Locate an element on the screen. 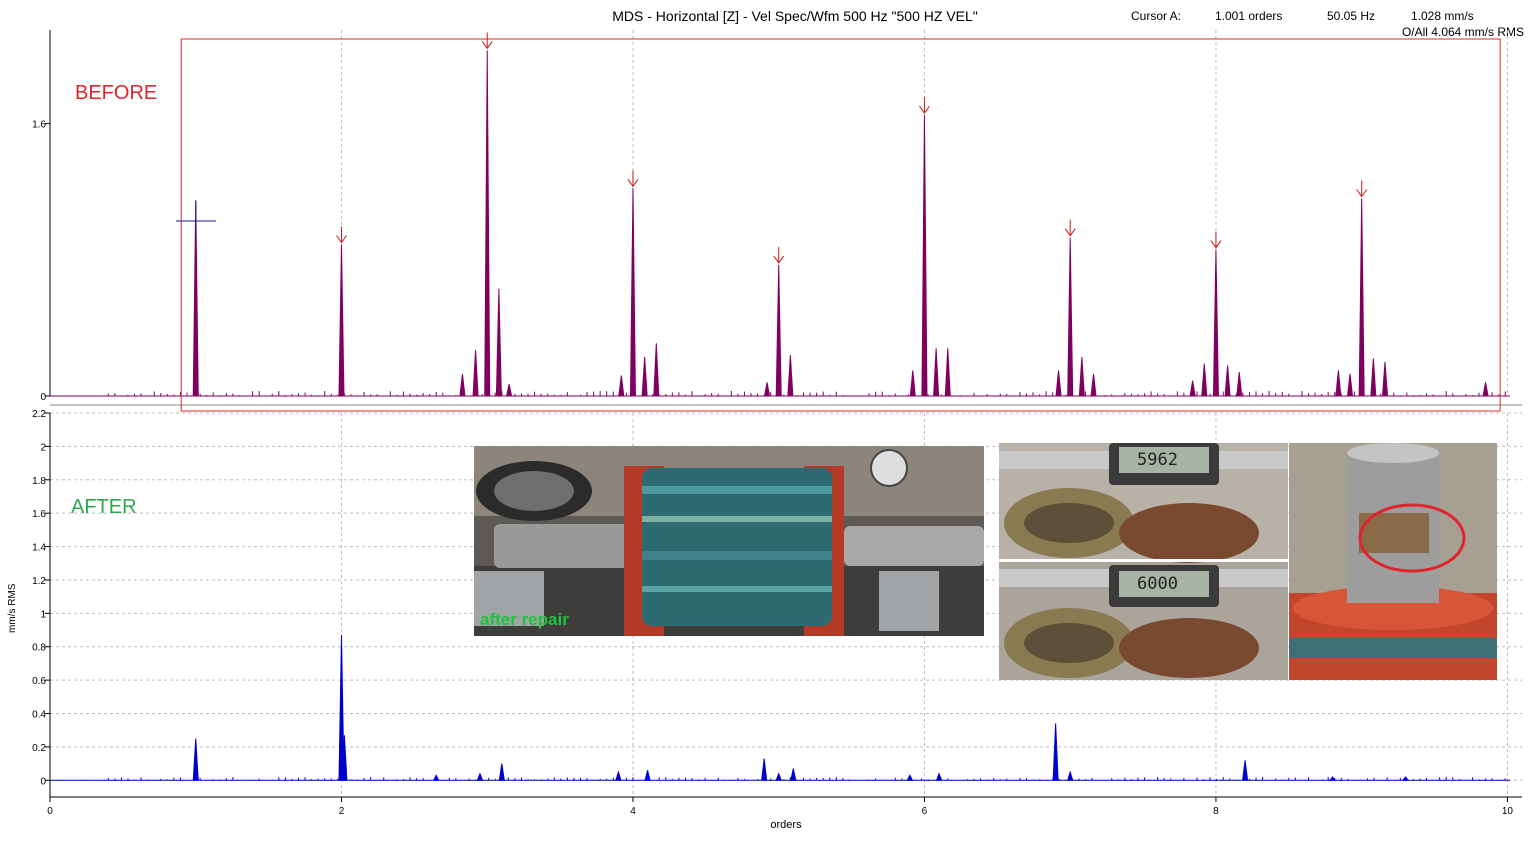 The width and height of the screenshot is (1538, 846). y-tick-label: 0 is located at coordinates (43, 781).